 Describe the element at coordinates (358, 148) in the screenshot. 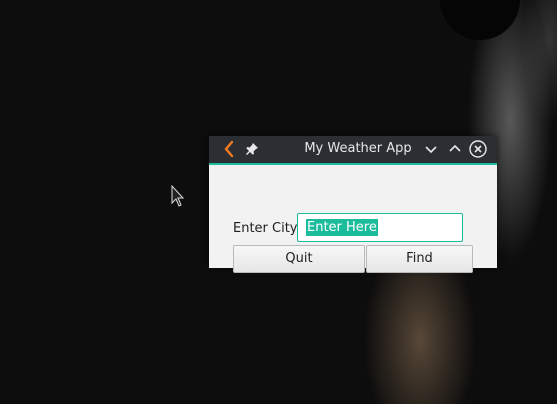

I see `window-title: My Weather App` at that location.